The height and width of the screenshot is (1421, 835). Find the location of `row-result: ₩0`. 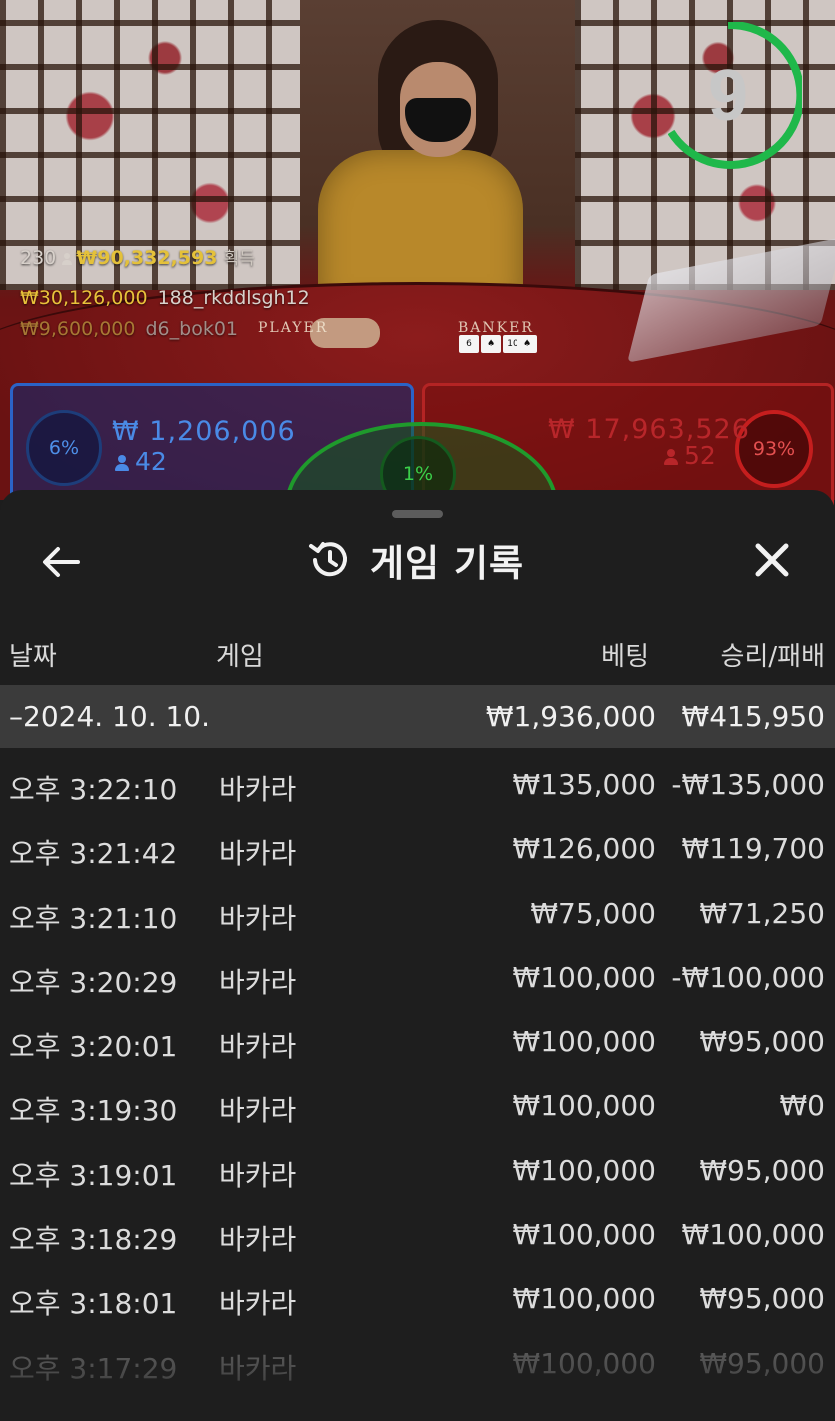

row-result: ₩0 is located at coordinates (802, 1106).